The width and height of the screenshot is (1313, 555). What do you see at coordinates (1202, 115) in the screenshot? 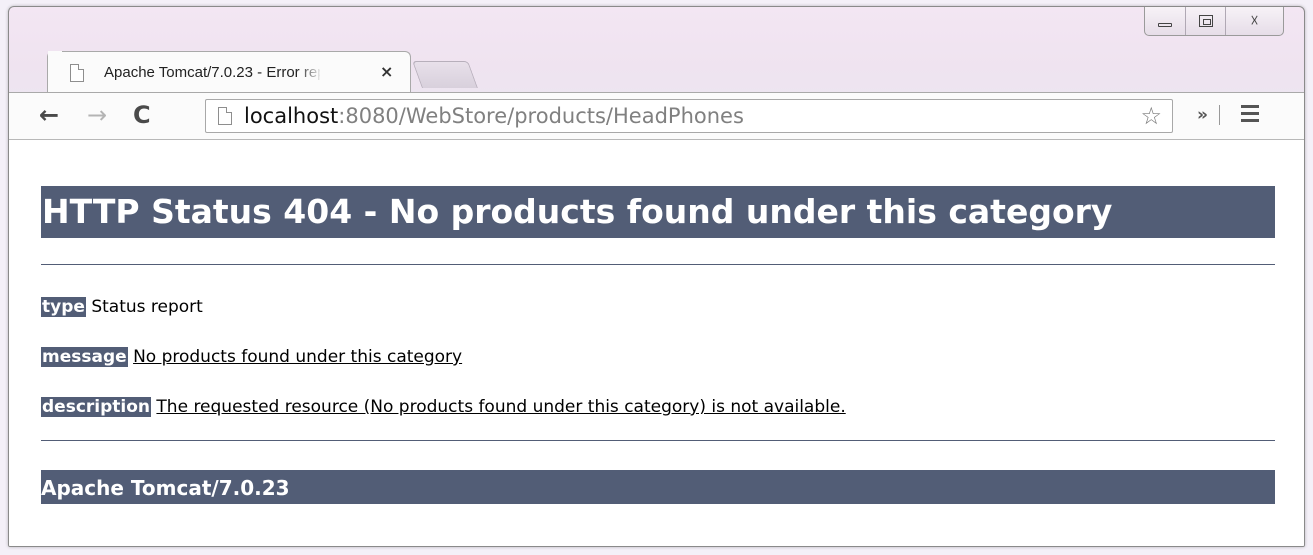
I see `extensions-overflow-icon: »` at bounding box center [1202, 115].